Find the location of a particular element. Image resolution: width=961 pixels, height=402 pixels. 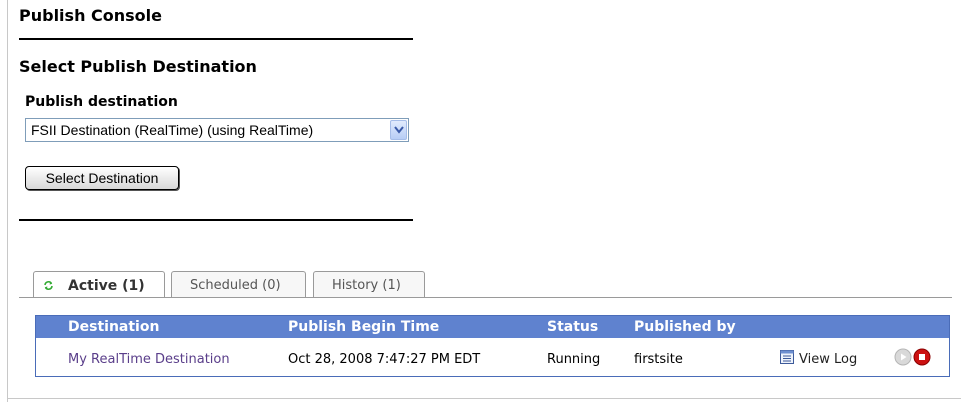

section-divider is located at coordinates (216, 220).